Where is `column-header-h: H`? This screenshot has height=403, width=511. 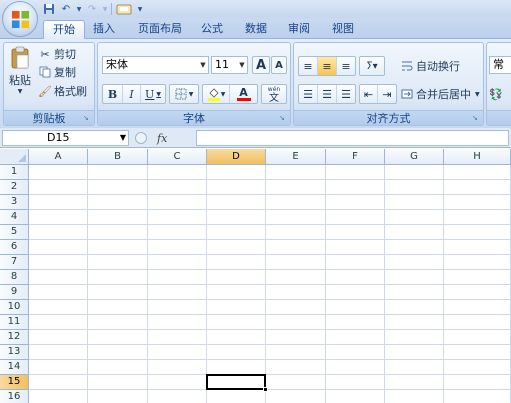
column-header-h: H is located at coordinates (477, 157).